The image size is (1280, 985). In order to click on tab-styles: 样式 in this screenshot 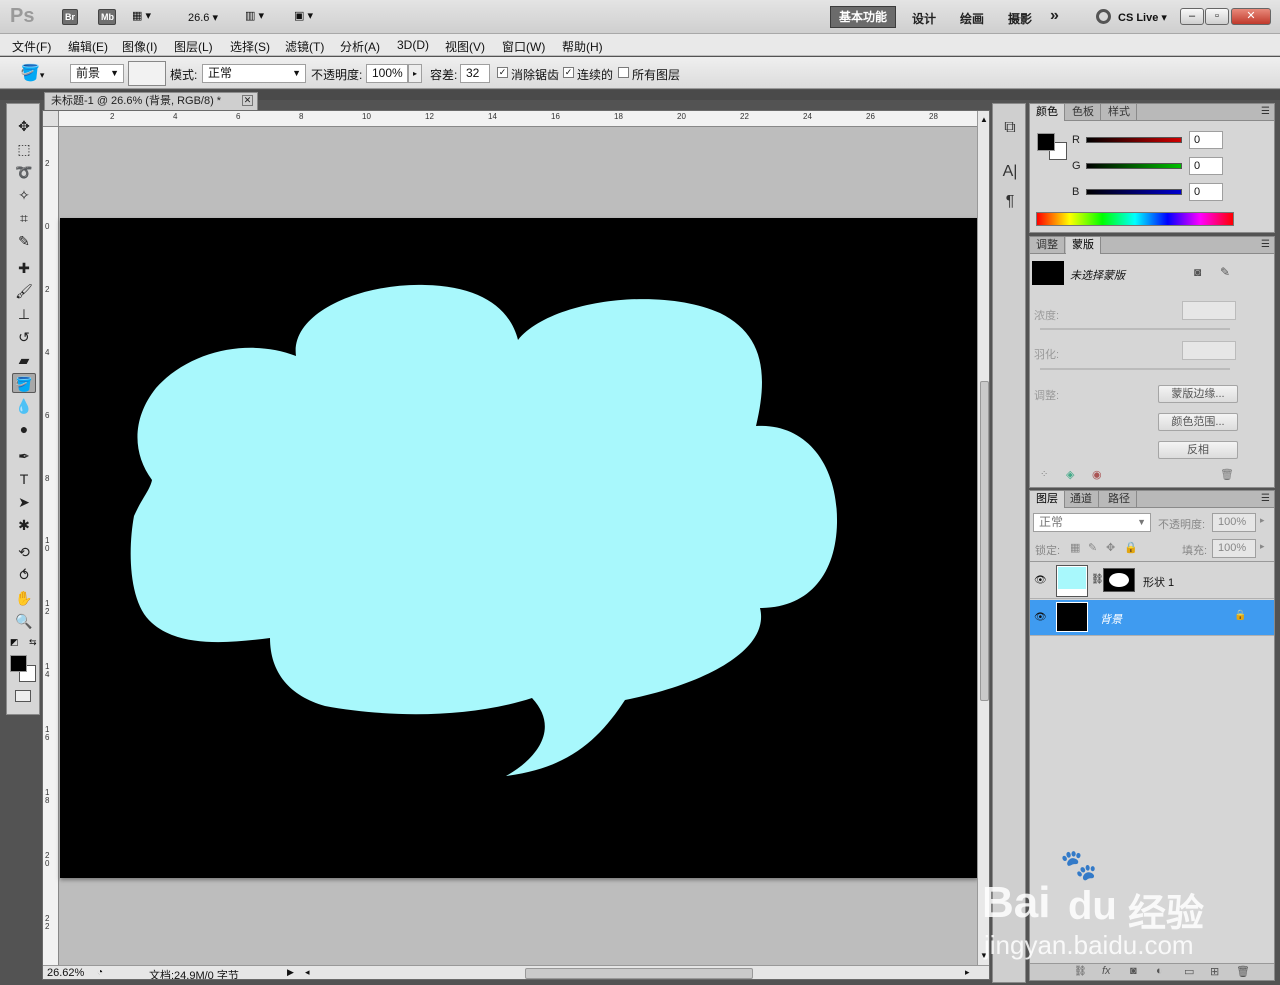, I will do `click(1119, 112)`.